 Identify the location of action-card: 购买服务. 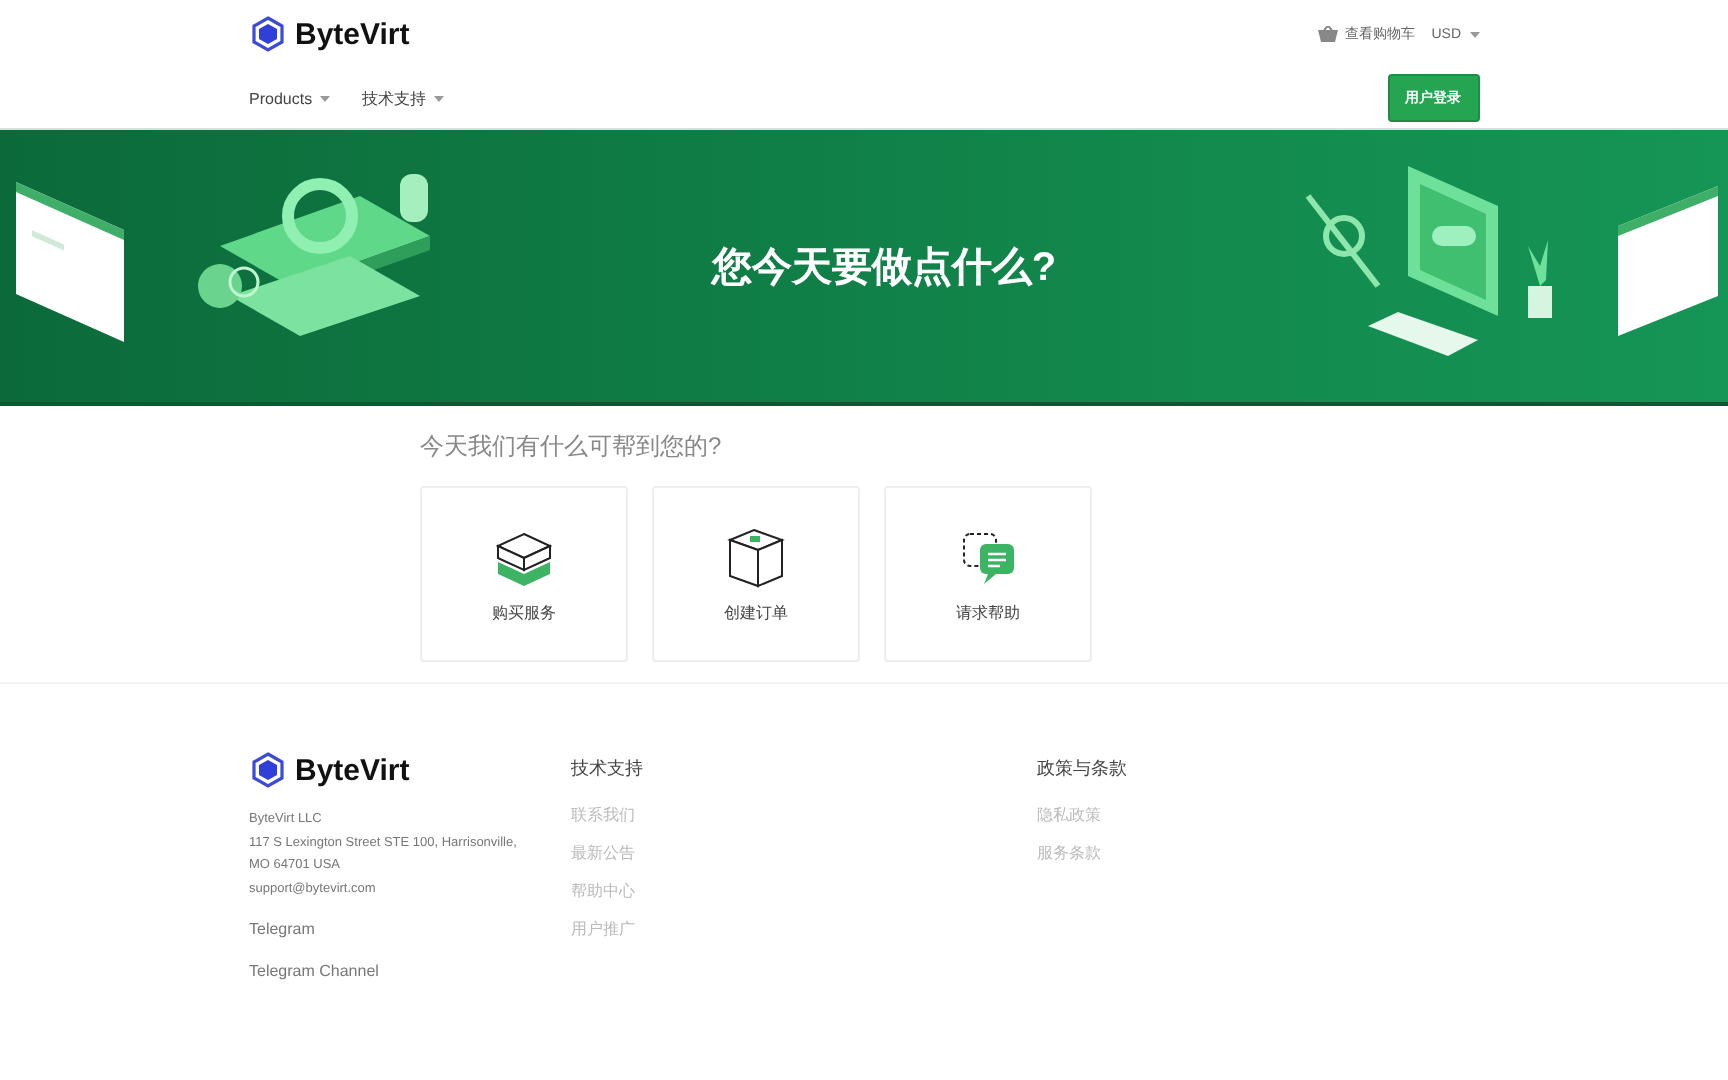
(524, 574).